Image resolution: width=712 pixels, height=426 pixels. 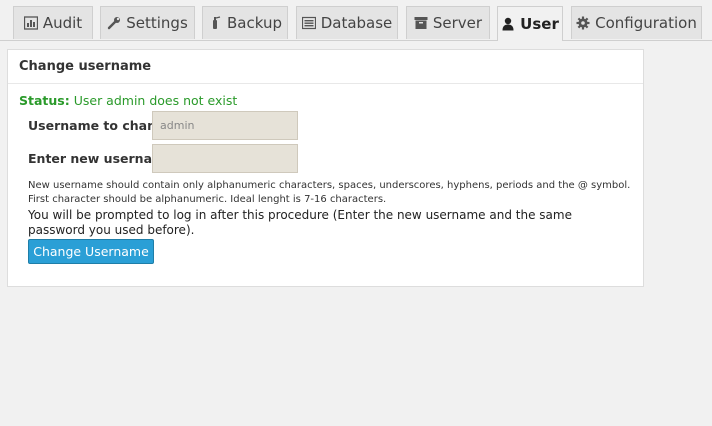 What do you see at coordinates (114, 23) in the screenshot?
I see `wrench-icon` at bounding box center [114, 23].